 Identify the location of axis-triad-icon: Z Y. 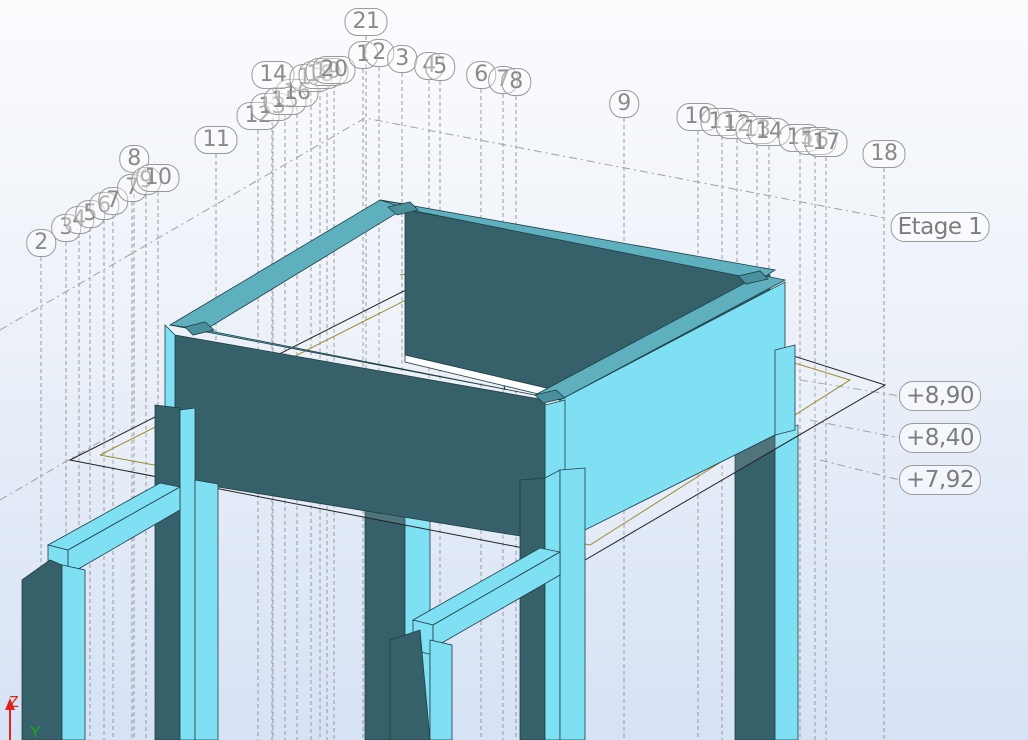
(23, 717).